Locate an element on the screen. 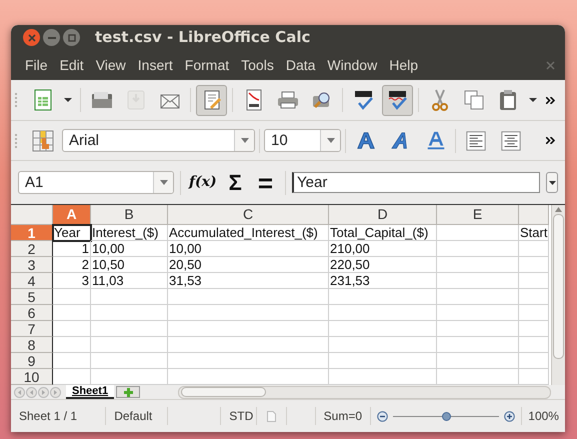 Image resolution: width=577 pixels, height=439 pixels. column-header: E is located at coordinates (478, 215).